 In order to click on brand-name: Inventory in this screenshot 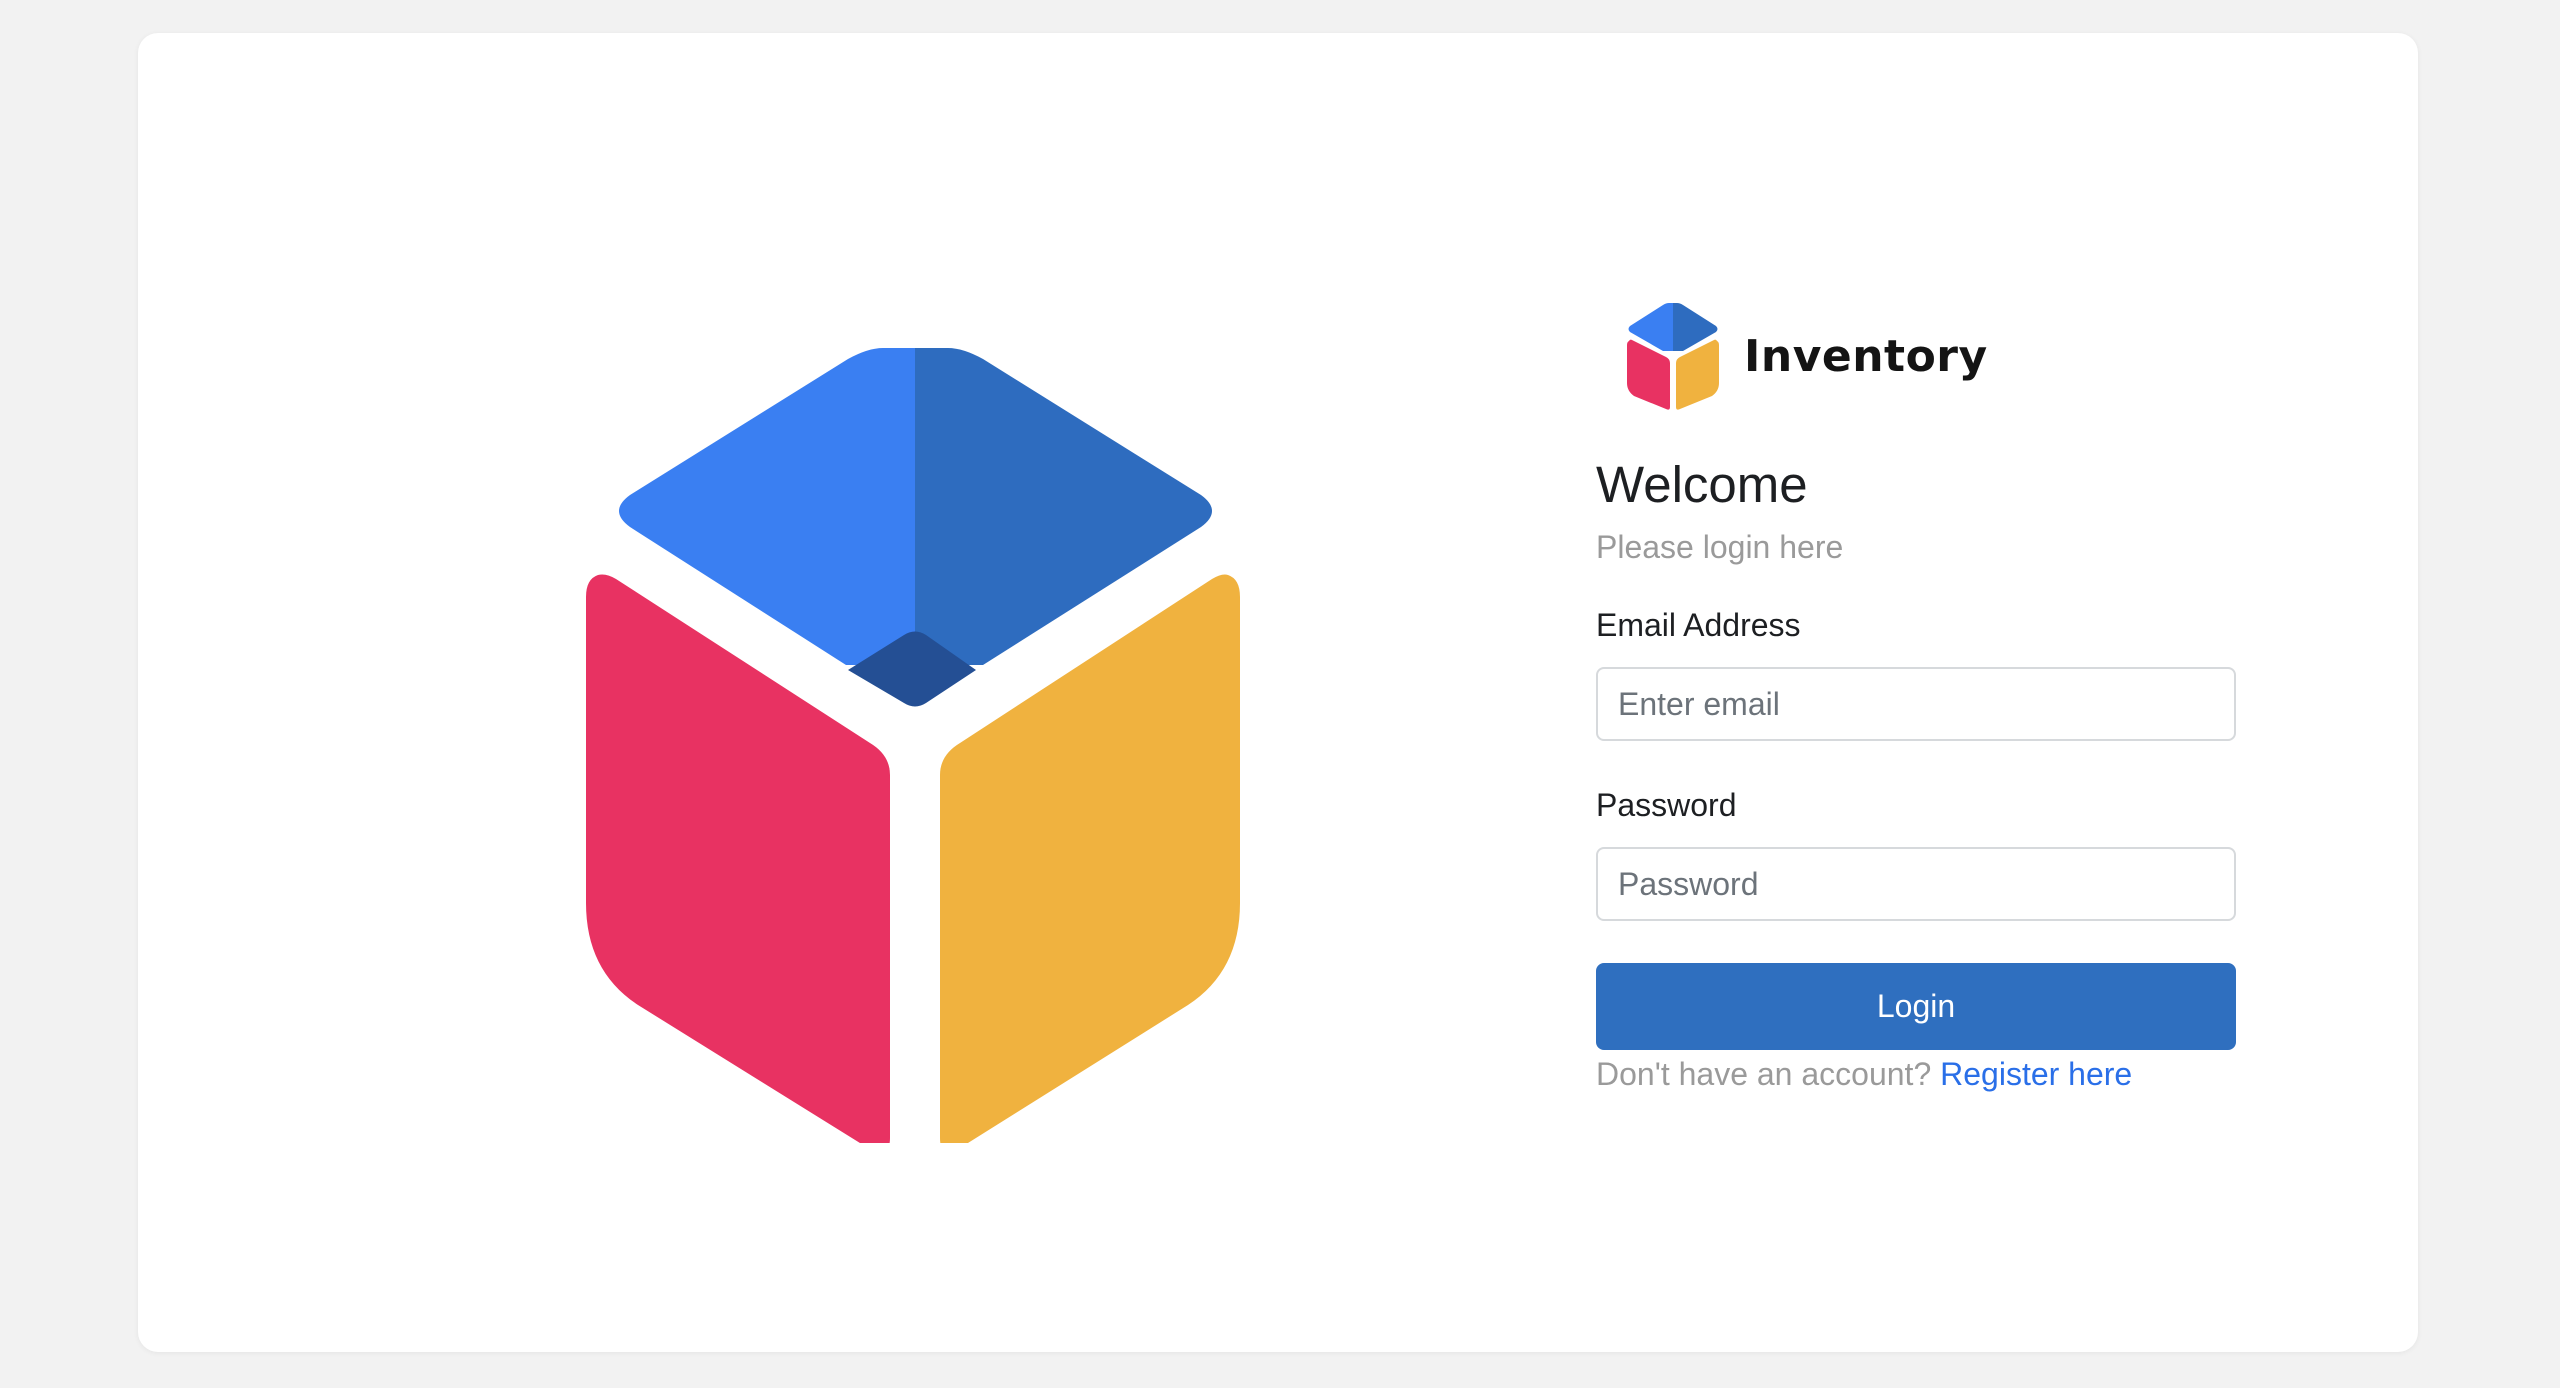, I will do `click(1866, 356)`.